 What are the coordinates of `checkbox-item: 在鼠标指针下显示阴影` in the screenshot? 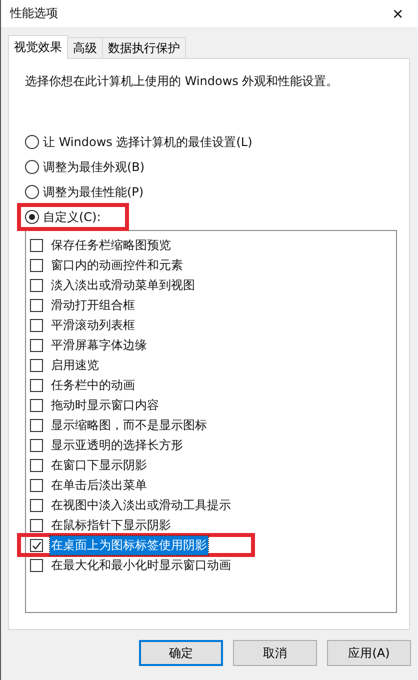 It's located at (101, 525).